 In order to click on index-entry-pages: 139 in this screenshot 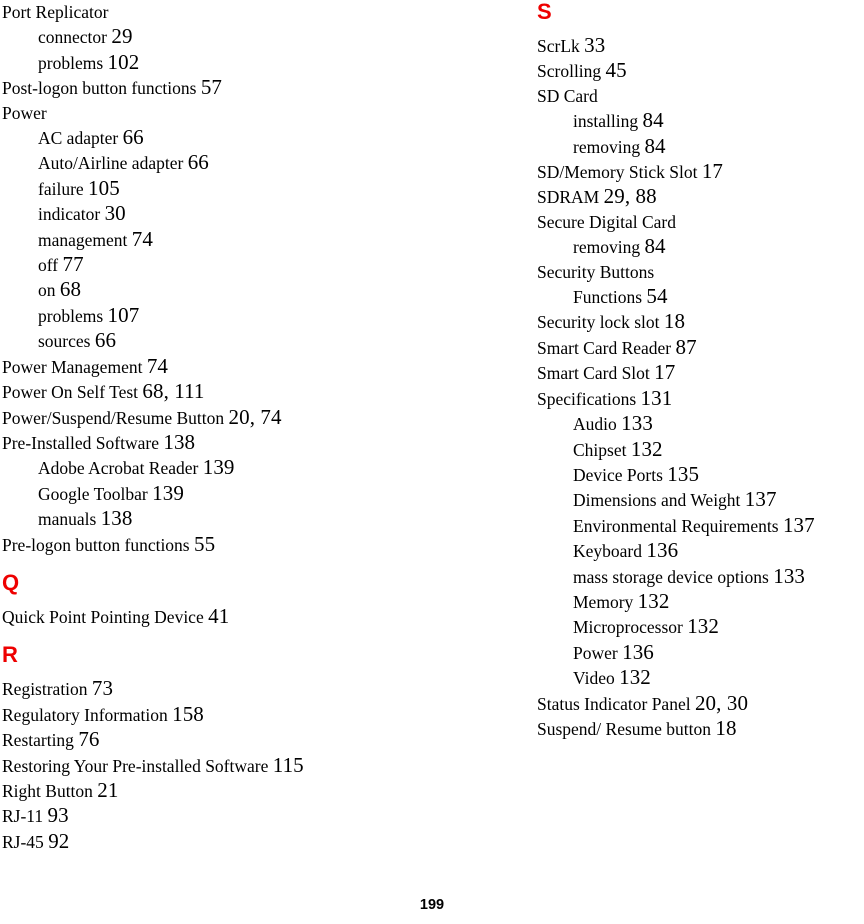, I will do `click(218, 467)`.